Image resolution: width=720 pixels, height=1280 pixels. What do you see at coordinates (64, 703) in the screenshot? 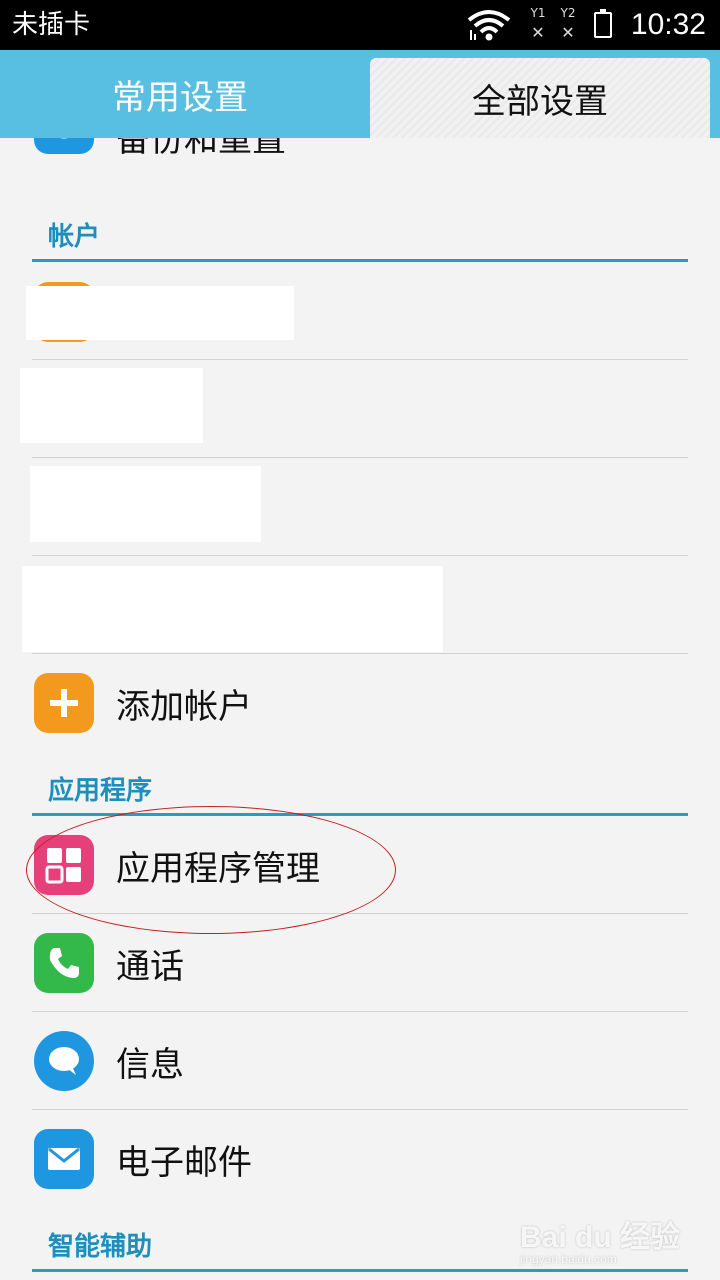
I see `plus-icon` at bounding box center [64, 703].